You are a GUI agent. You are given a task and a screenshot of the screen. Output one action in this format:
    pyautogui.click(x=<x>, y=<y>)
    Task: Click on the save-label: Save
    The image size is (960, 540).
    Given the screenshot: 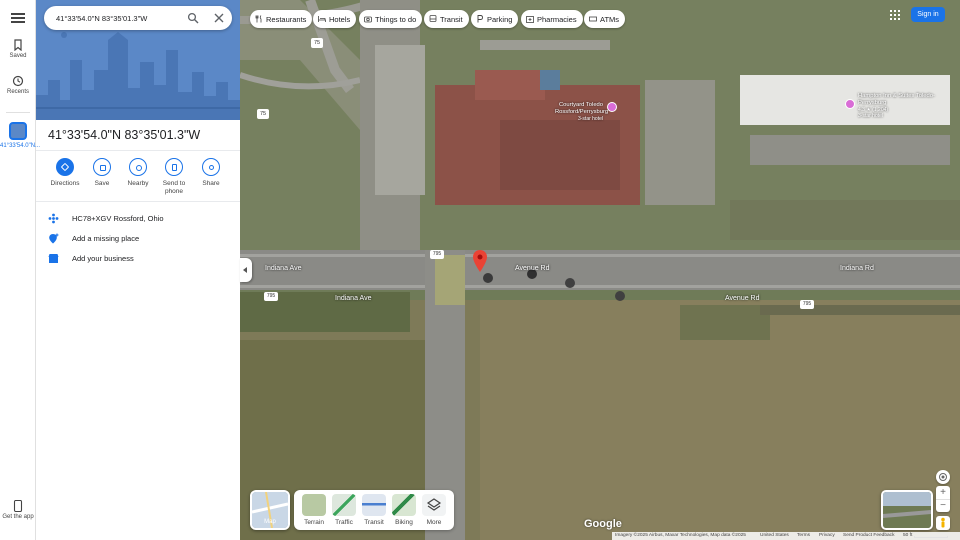 What is the action you would take?
    pyautogui.click(x=102, y=183)
    